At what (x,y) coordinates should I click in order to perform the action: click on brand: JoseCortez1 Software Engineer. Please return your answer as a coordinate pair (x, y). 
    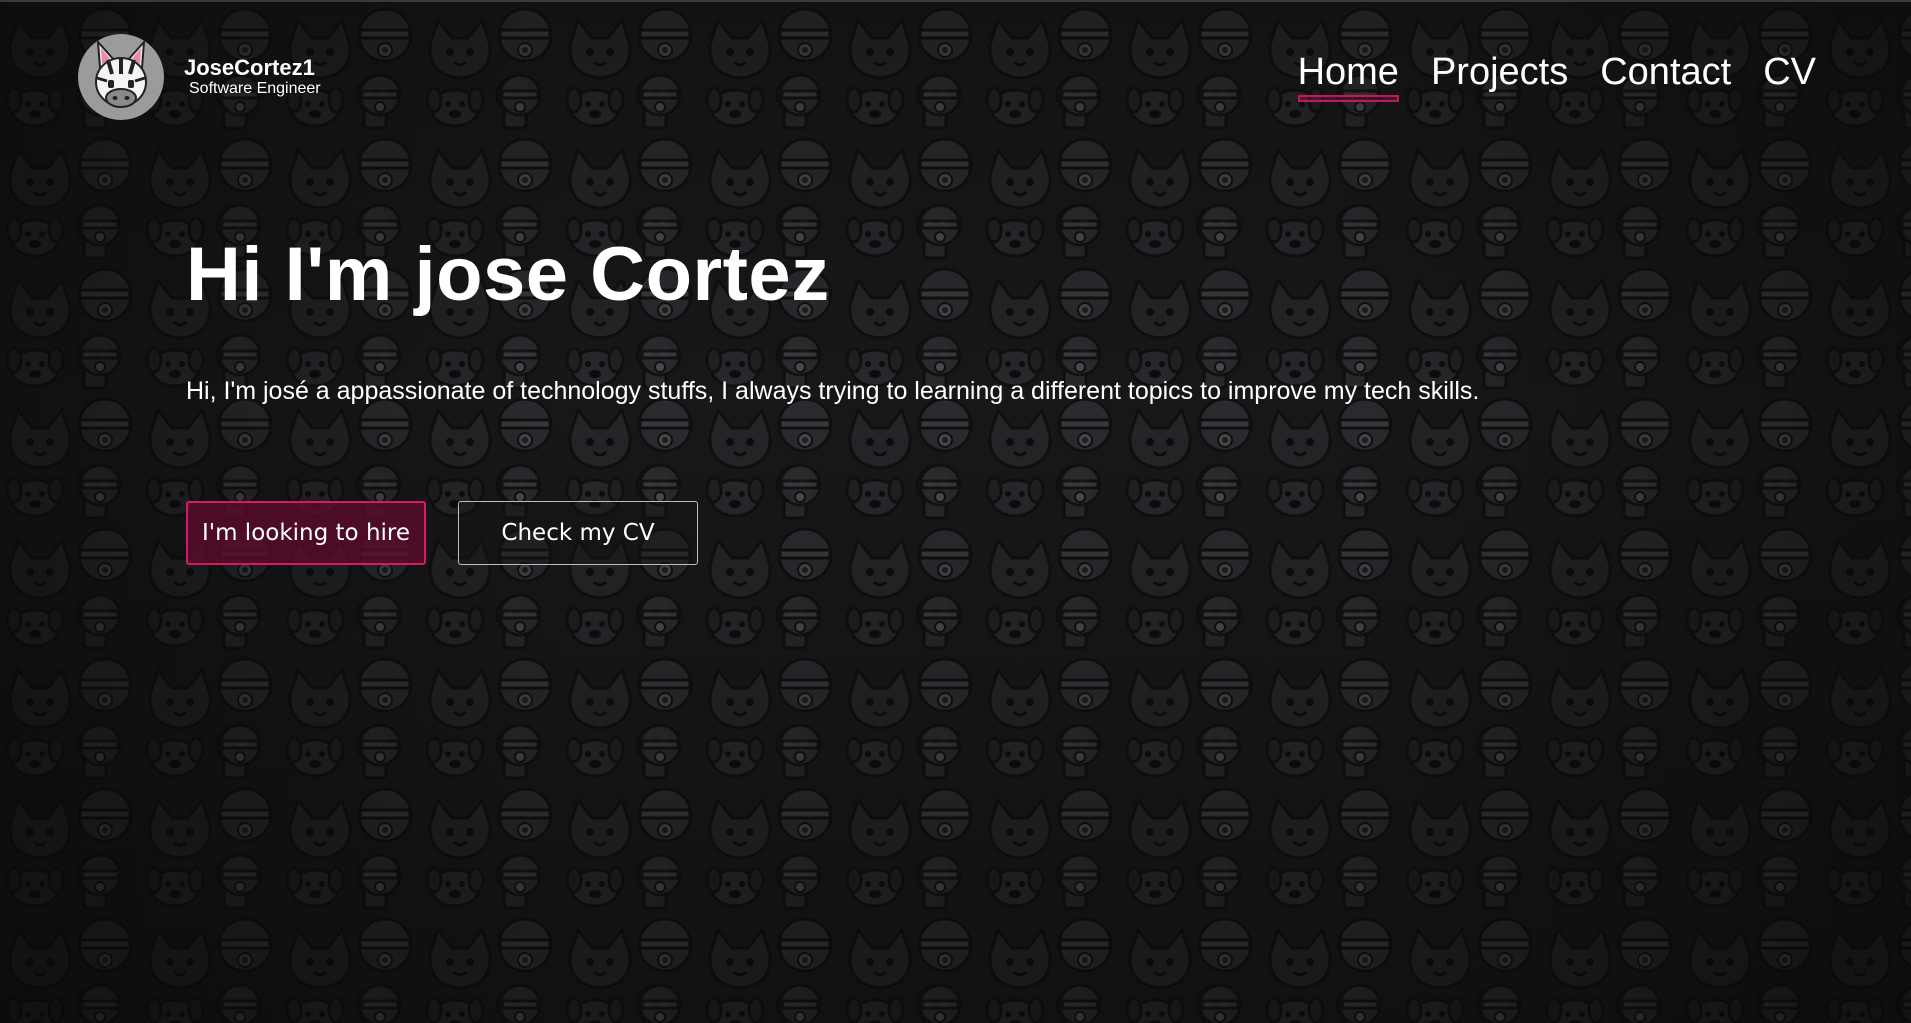
    Looking at the image, I should click on (199, 77).